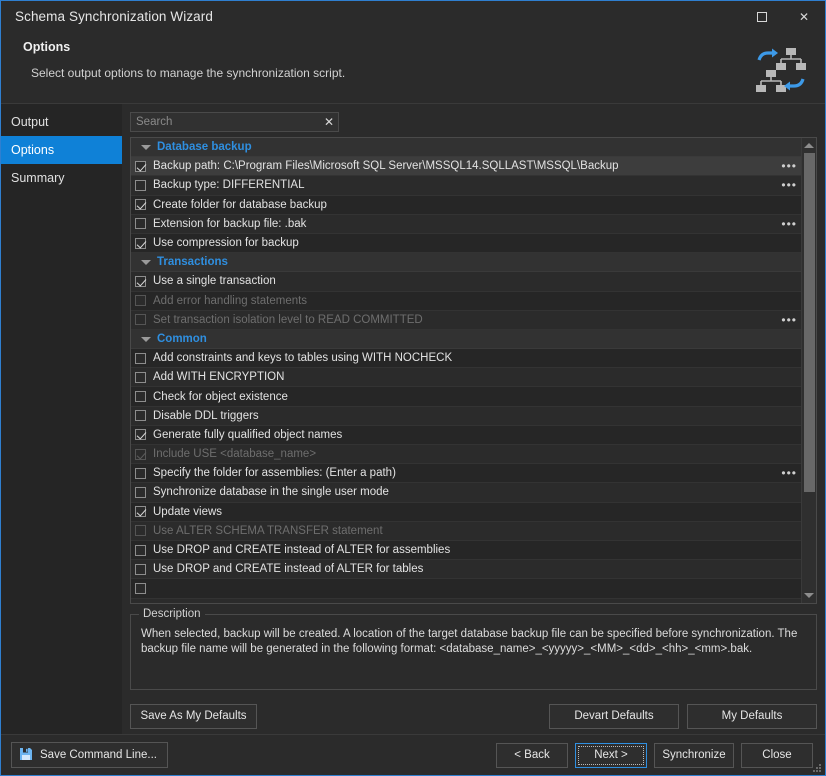 This screenshot has width=826, height=776. What do you see at coordinates (61, 150) in the screenshot?
I see `sidebar-item-options: Options` at bounding box center [61, 150].